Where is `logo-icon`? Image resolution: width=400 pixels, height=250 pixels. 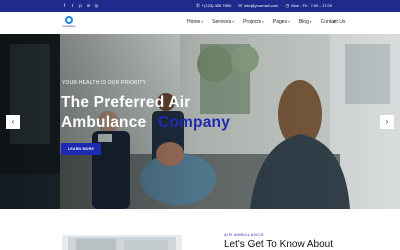 logo-icon is located at coordinates (69, 20).